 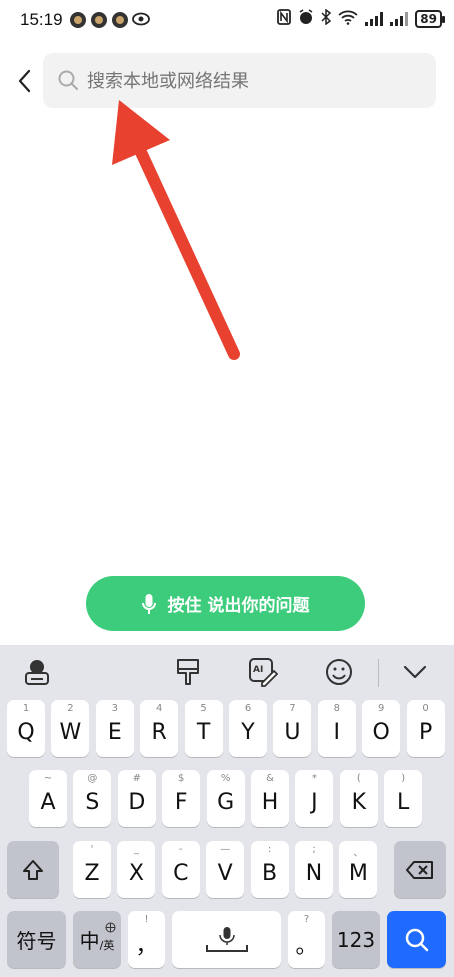 I want to click on key-hint: 7, so click(x=292, y=708).